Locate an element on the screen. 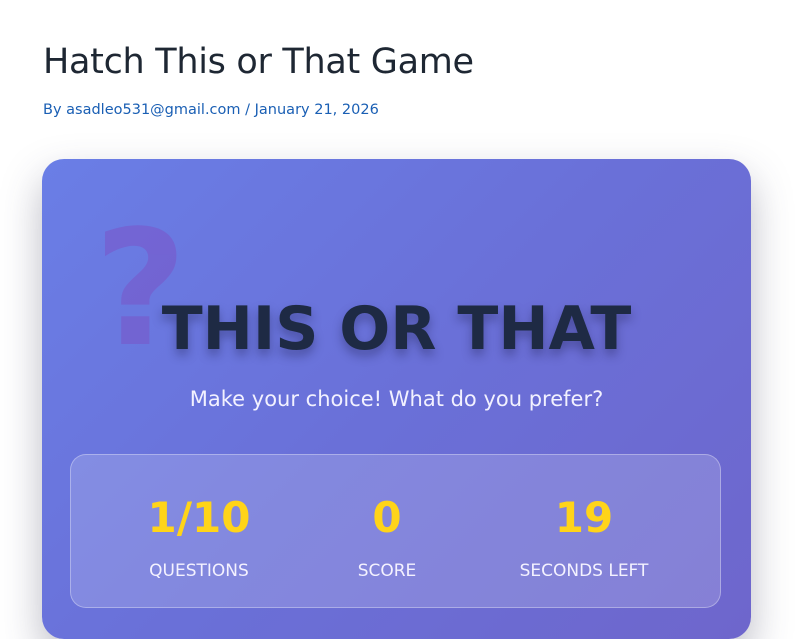 The image size is (796, 639). seconds-left-value: 19 is located at coordinates (584, 517).